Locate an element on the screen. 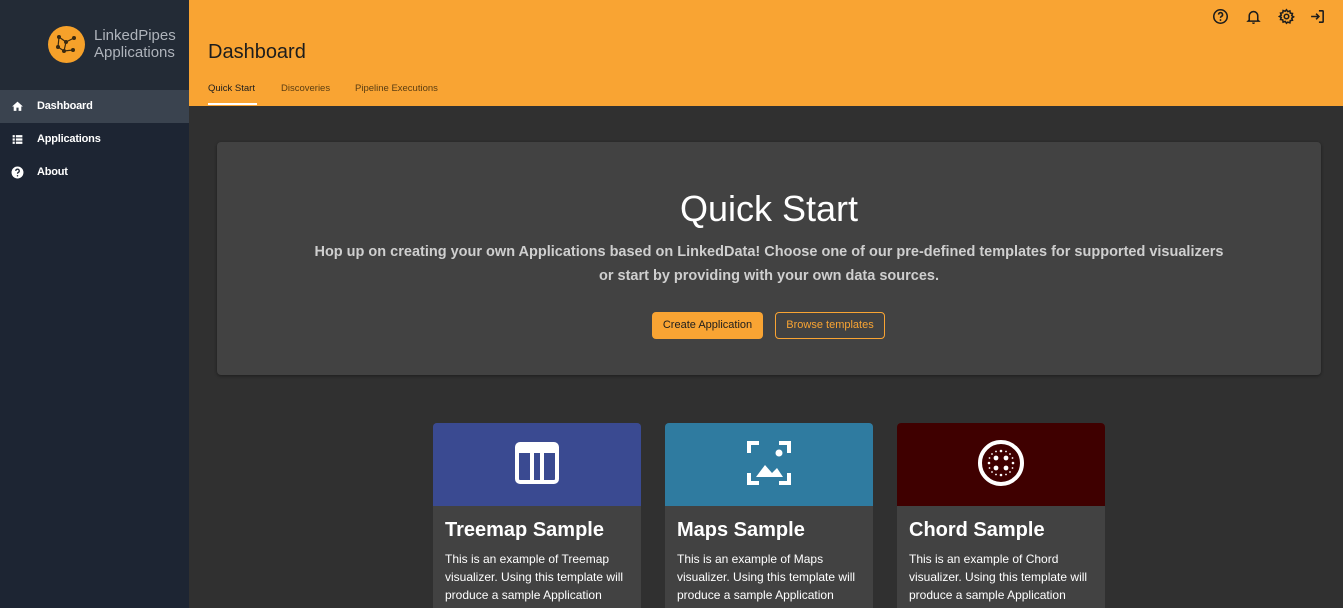 The width and height of the screenshot is (1343, 608). bell-icon is located at coordinates (1253, 16).